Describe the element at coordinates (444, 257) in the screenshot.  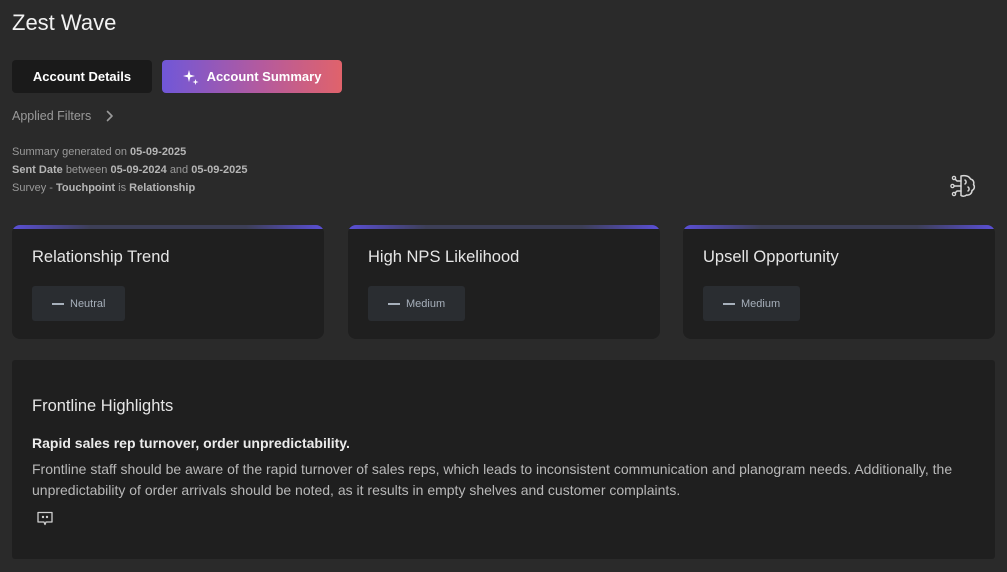
I see `card-title: High NPS Likelihood` at that location.